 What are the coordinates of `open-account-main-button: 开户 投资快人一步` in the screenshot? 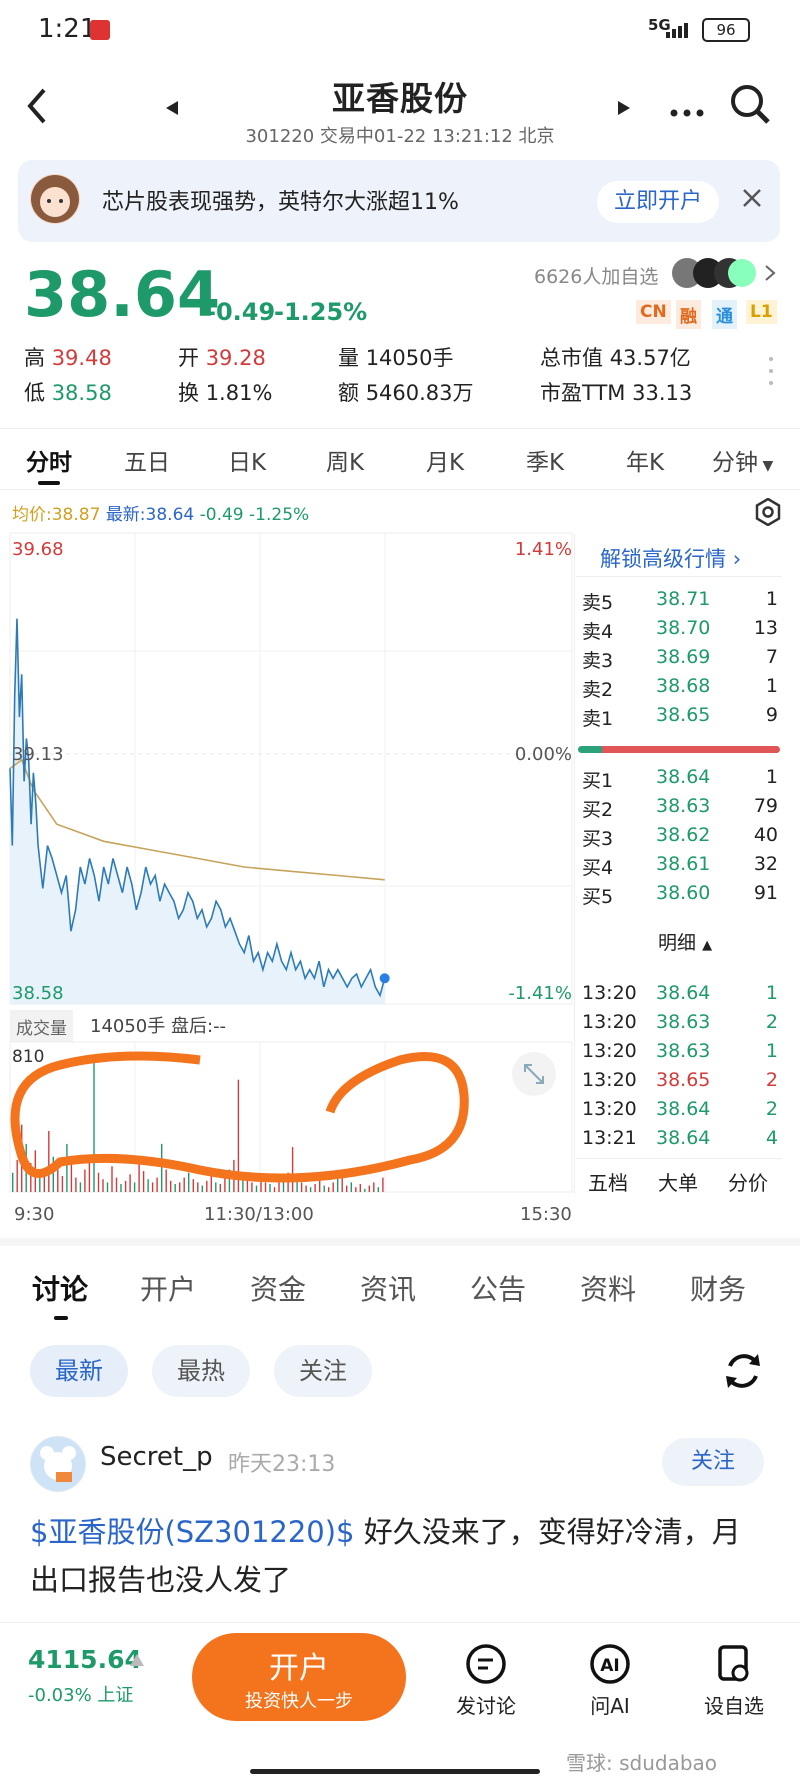 It's located at (299, 1677).